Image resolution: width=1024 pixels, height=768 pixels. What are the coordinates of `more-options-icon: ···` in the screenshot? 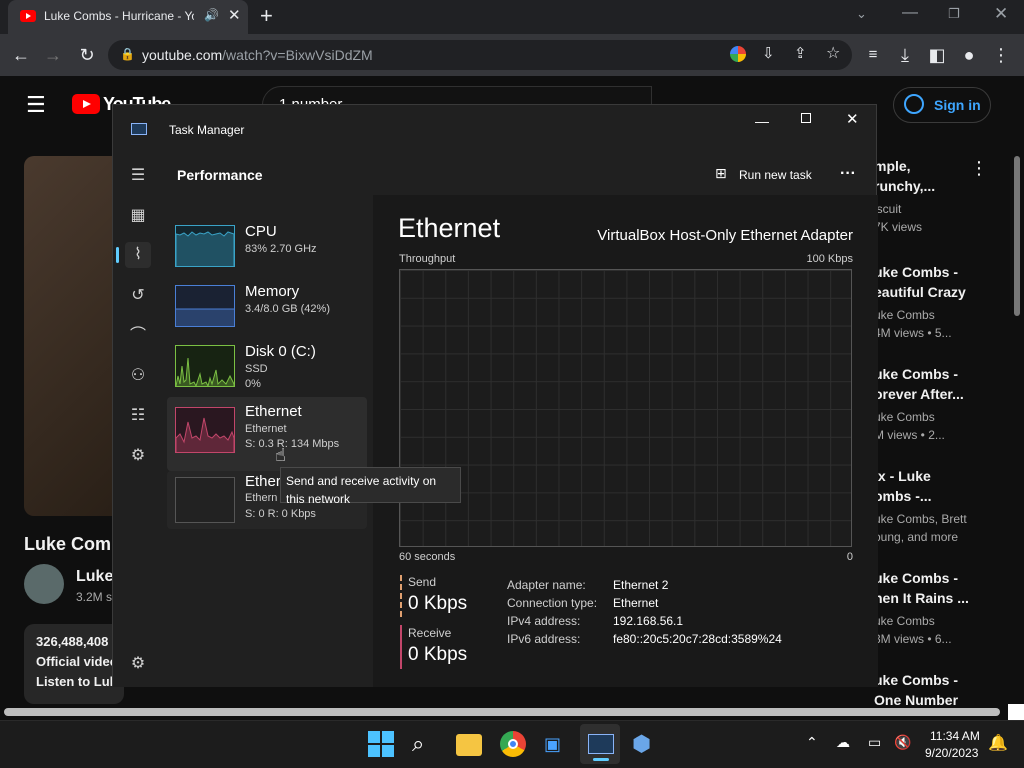 It's located at (848, 174).